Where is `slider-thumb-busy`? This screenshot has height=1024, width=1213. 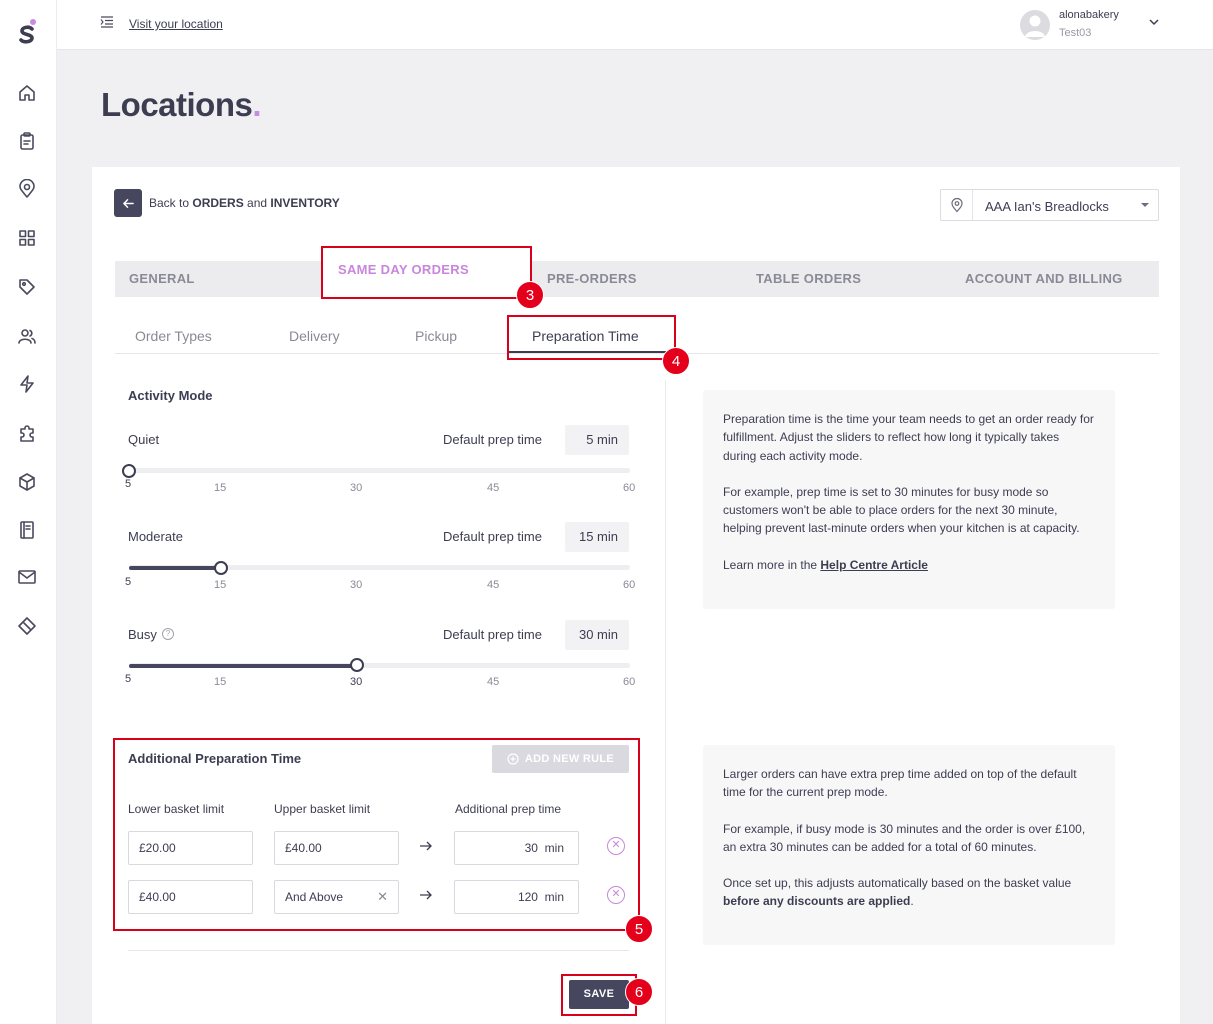
slider-thumb-busy is located at coordinates (357, 665).